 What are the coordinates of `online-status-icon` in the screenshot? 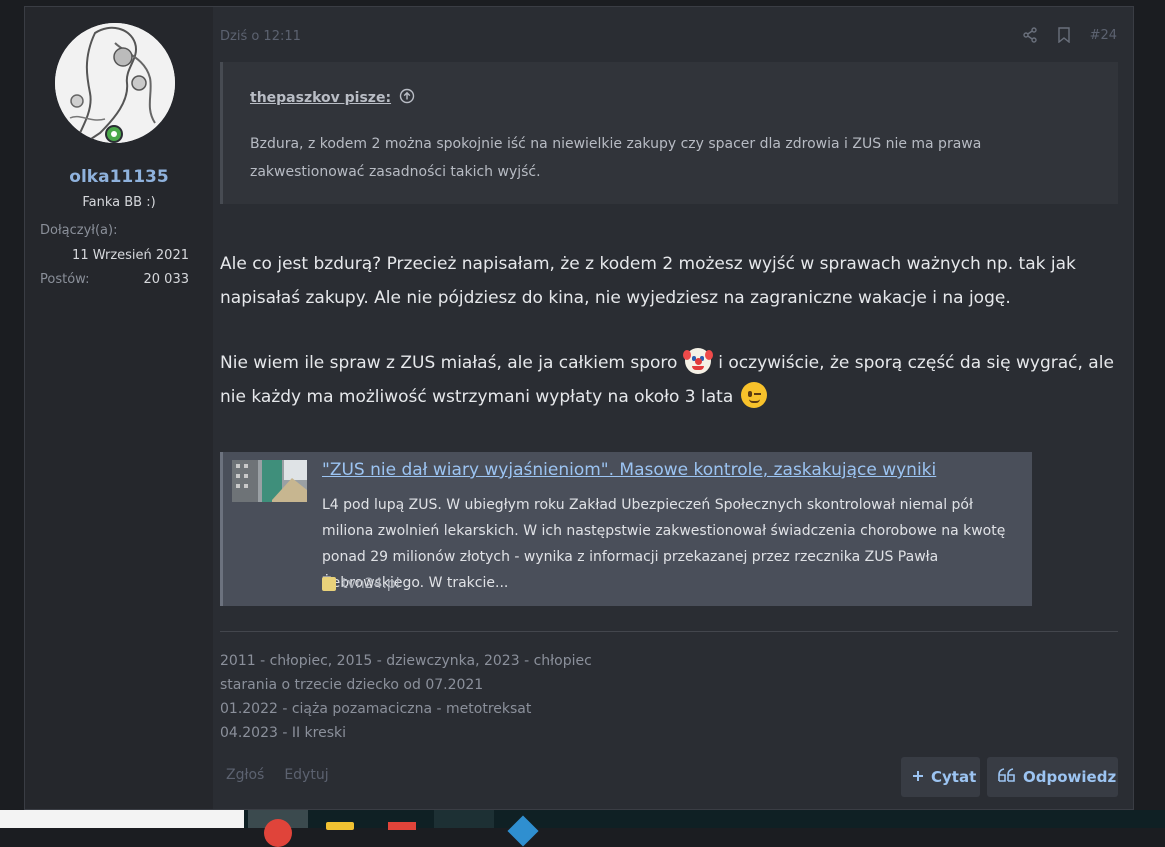 It's located at (114, 134).